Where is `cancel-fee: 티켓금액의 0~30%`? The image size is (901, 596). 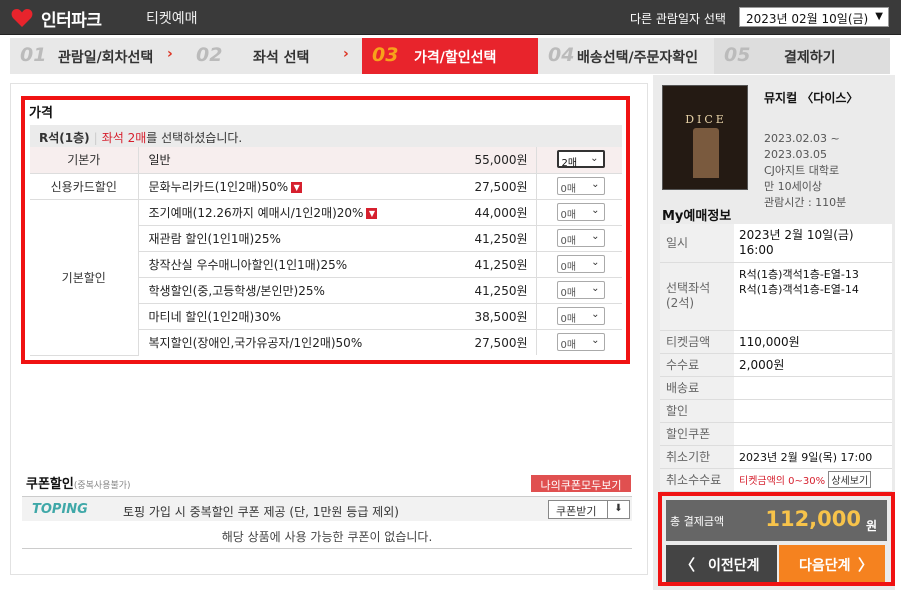 cancel-fee: 티켓금액의 0~30% is located at coordinates (782, 481).